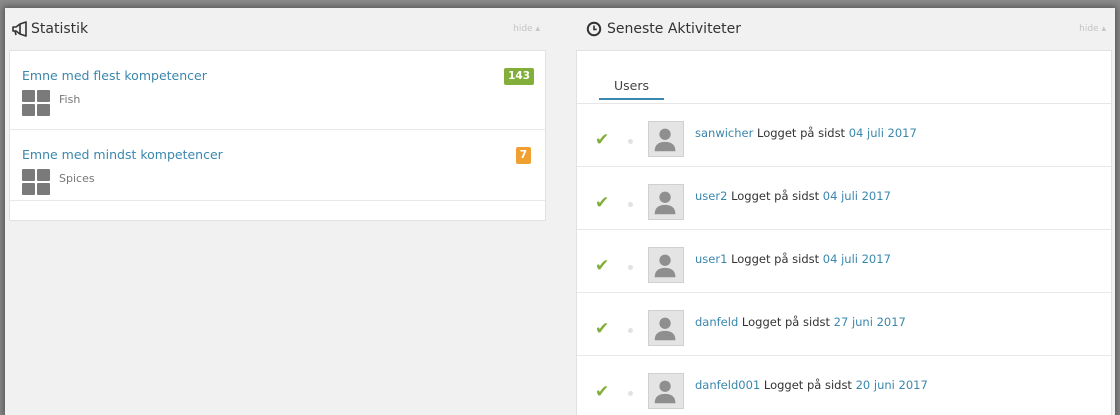 The width and height of the screenshot is (1120, 415). What do you see at coordinates (1088, 29) in the screenshot?
I see `aktiviteter-hide-label: hide` at bounding box center [1088, 29].